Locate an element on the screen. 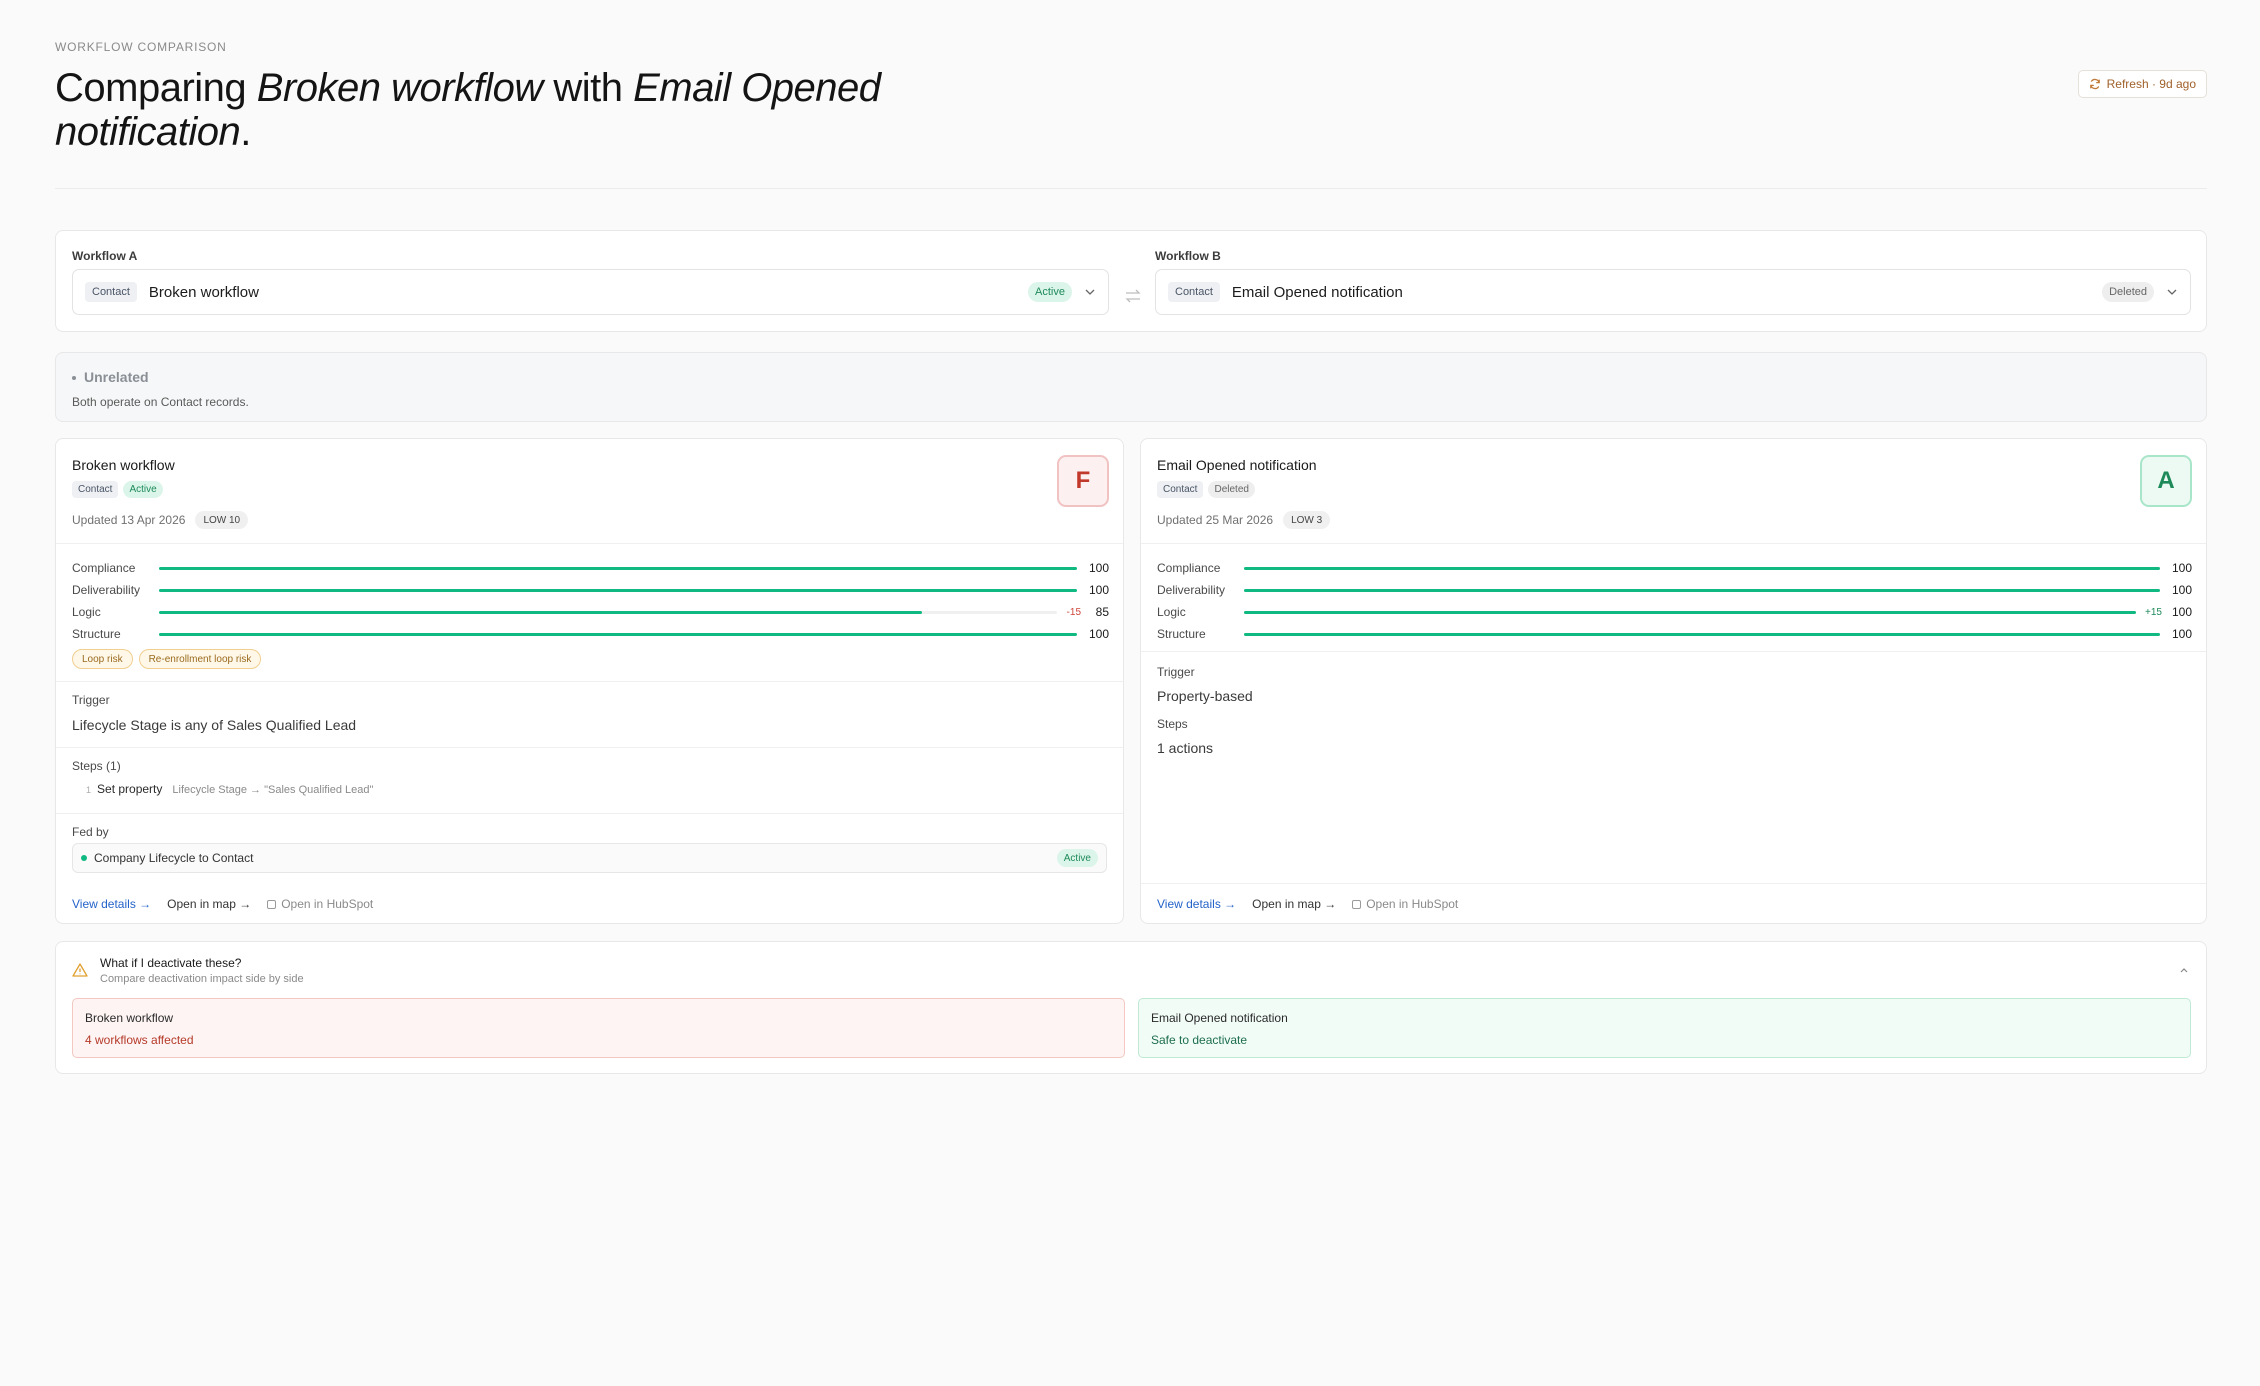 Image resolution: width=2260 pixels, height=1386 pixels. fed-by-name: Company Lifecycle to Contact is located at coordinates (174, 858).